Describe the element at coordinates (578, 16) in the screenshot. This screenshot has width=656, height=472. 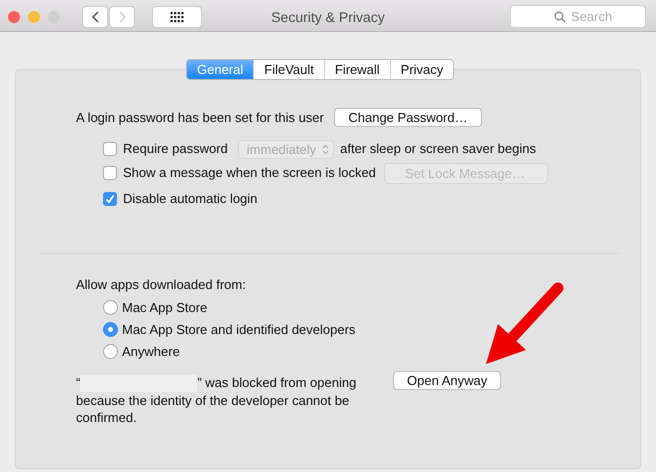
I see `search-field: Search` at that location.